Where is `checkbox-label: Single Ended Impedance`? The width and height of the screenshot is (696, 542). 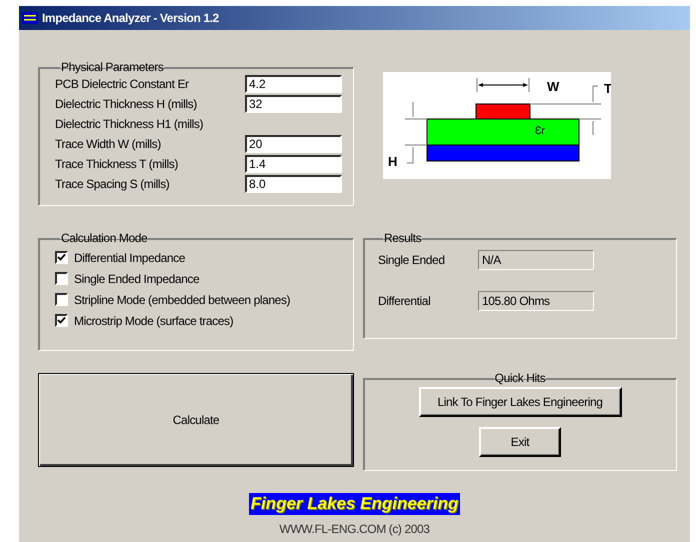 checkbox-label: Single Ended Impedance is located at coordinates (137, 279).